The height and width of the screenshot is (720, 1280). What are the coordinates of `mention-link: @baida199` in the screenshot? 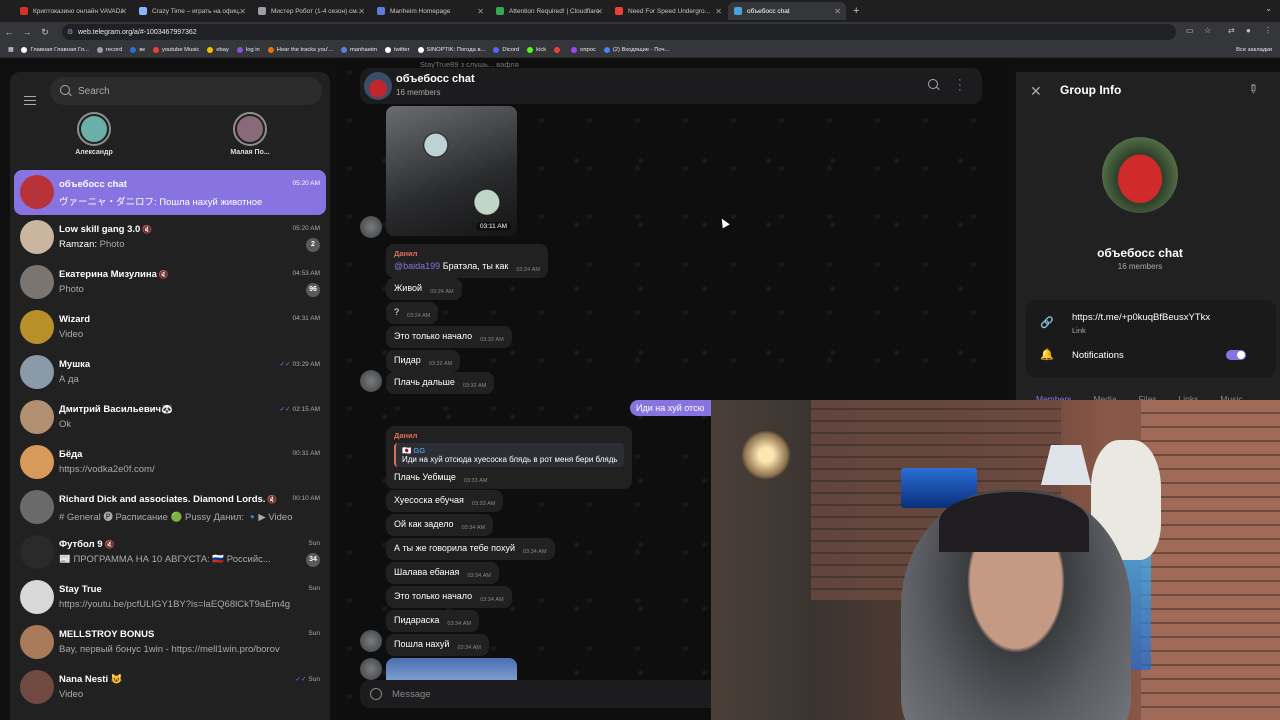 It's located at (417, 266).